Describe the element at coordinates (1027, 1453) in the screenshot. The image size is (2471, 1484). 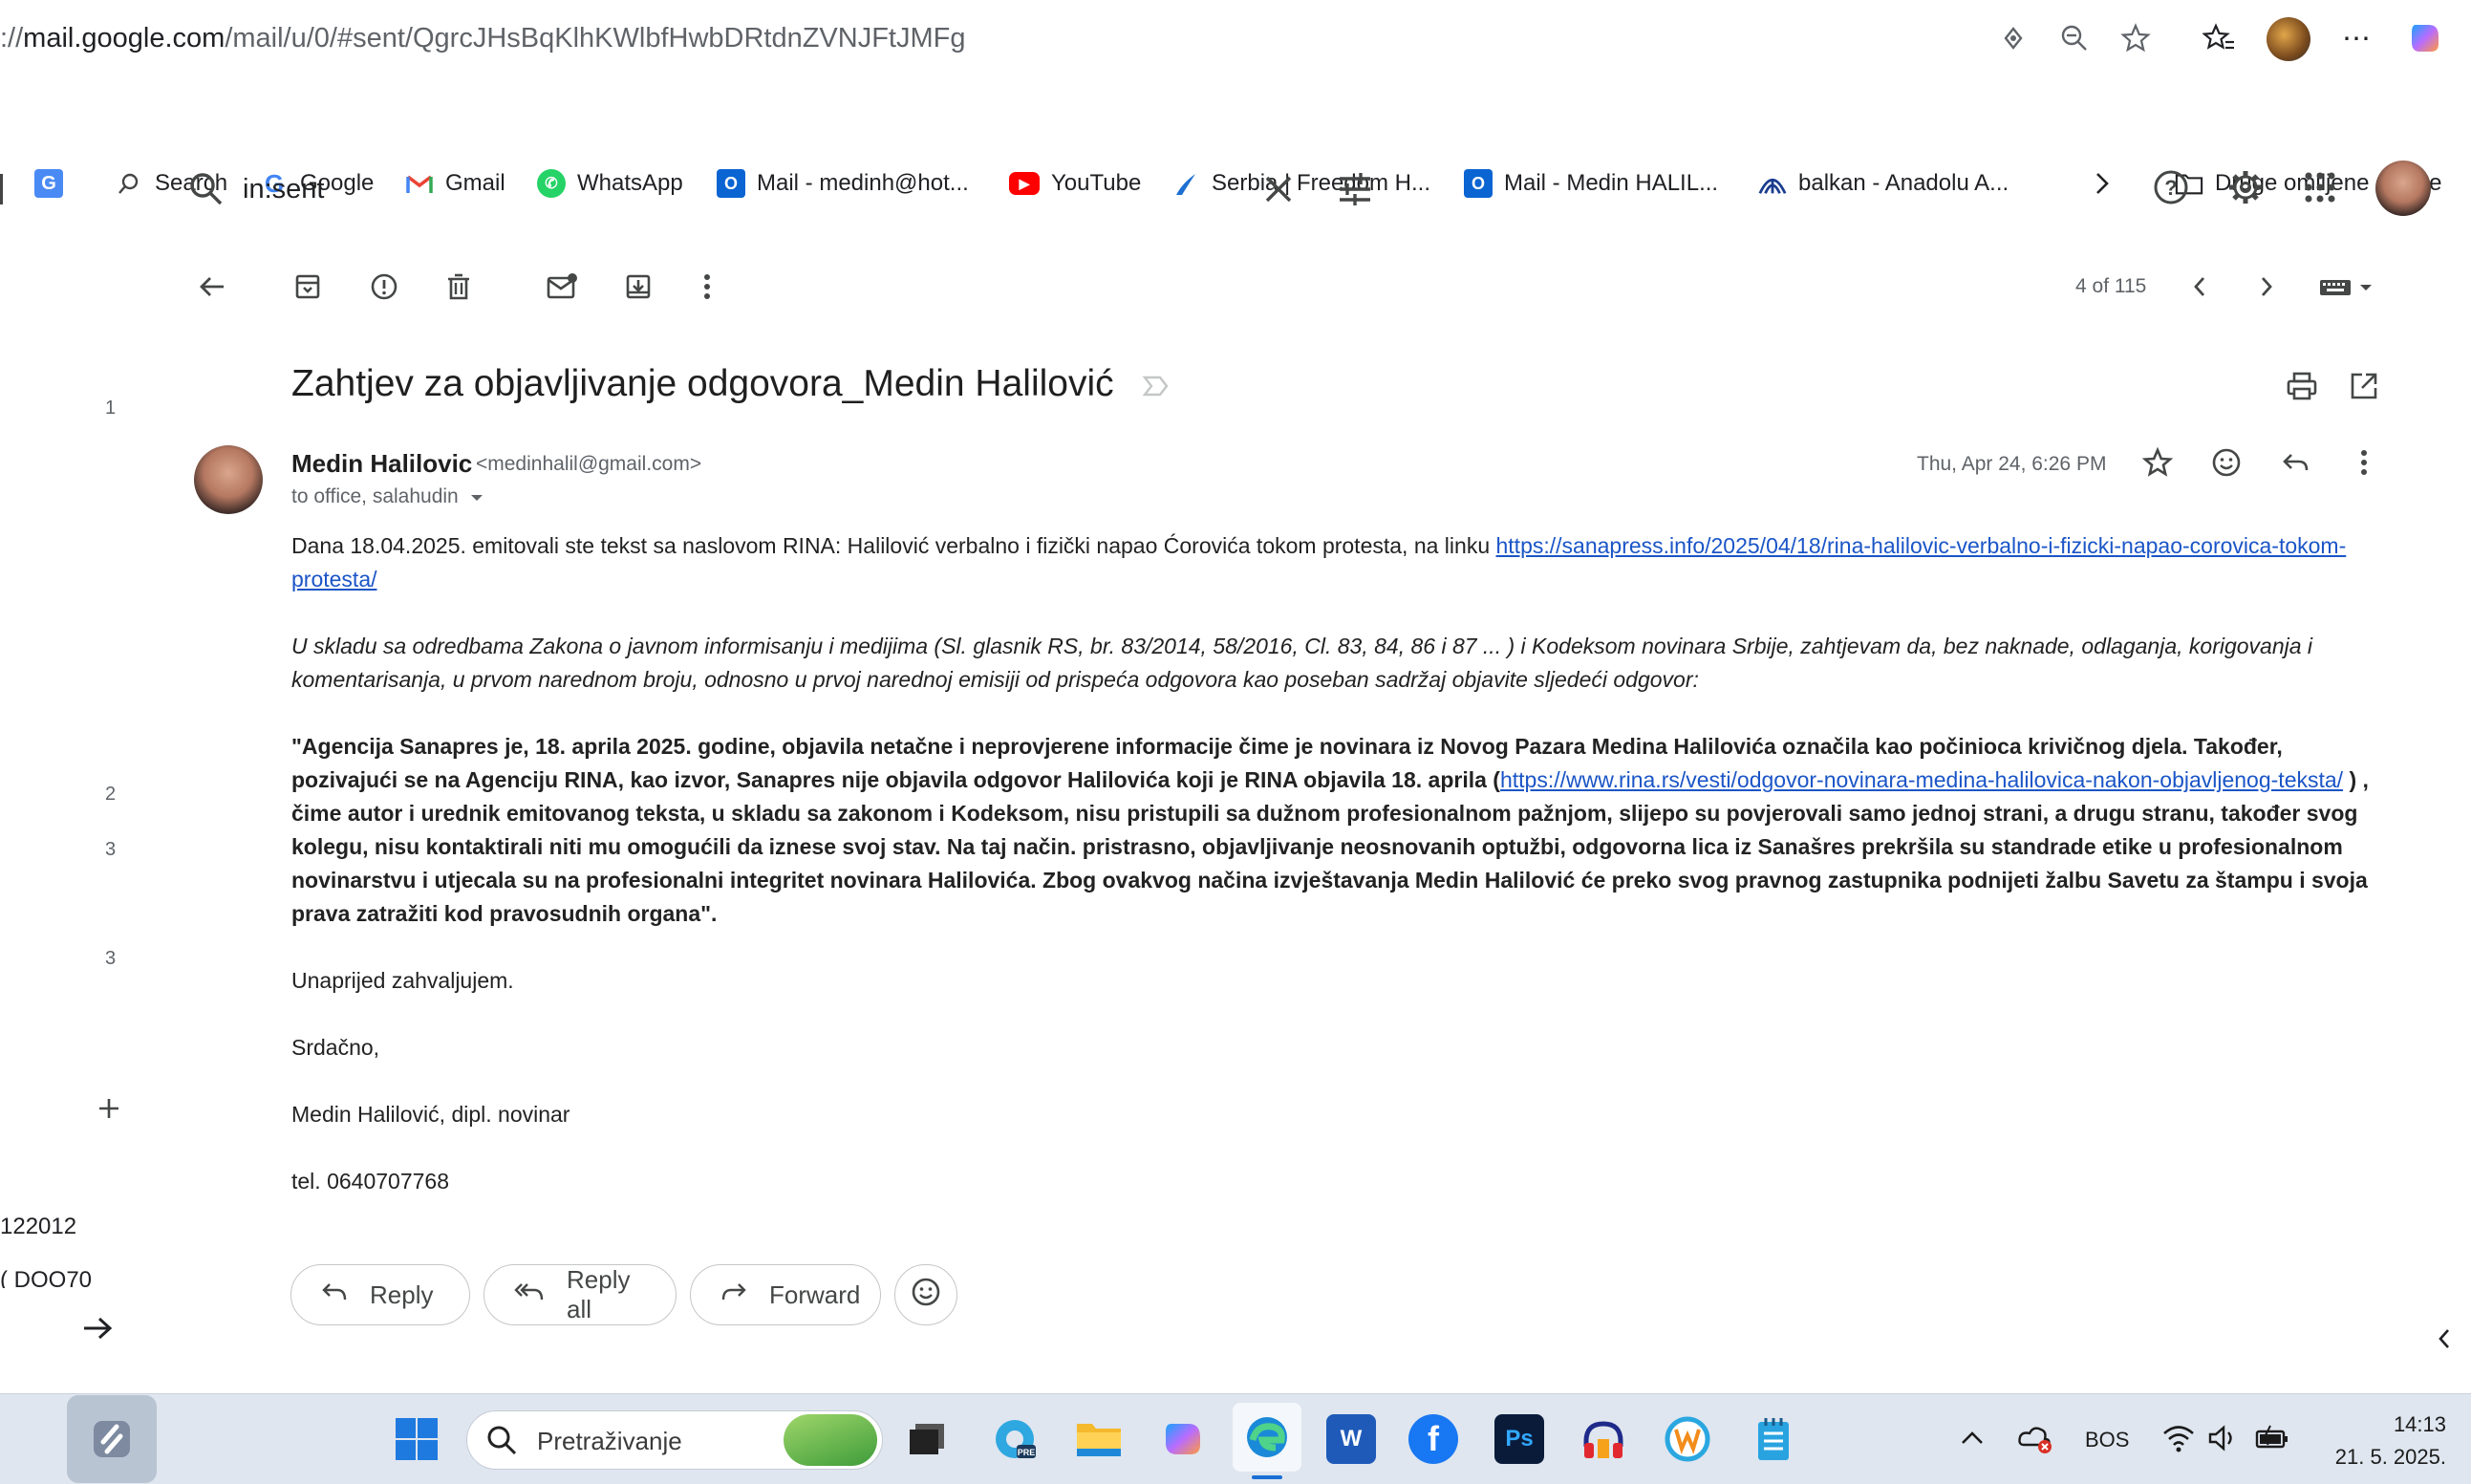
I see `svg-text: PRE` at that location.